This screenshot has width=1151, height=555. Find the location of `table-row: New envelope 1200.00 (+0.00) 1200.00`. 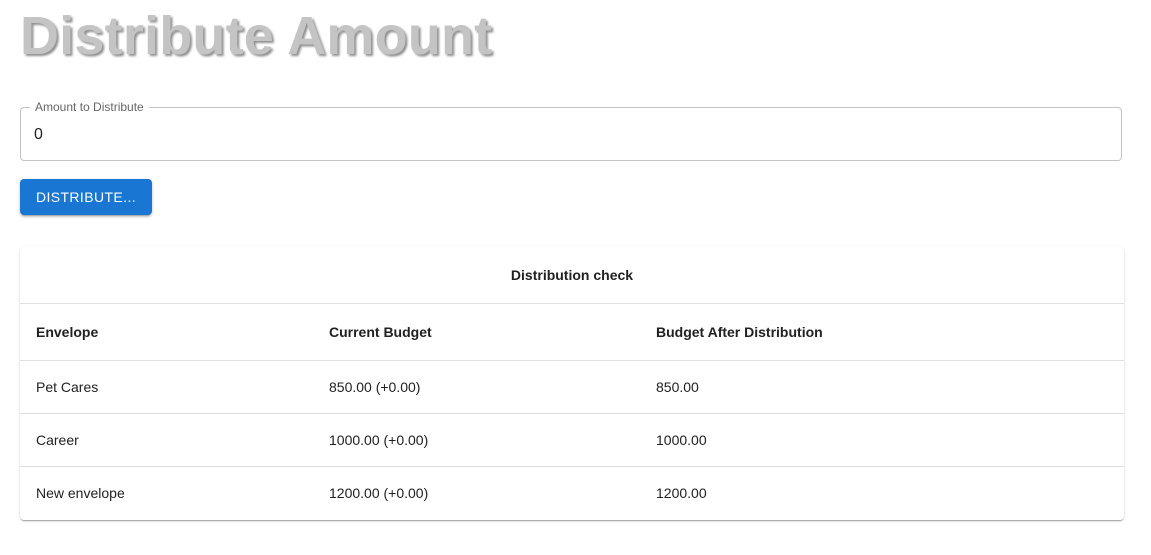

table-row: New envelope 1200.00 (+0.00) 1200.00 is located at coordinates (572, 493).